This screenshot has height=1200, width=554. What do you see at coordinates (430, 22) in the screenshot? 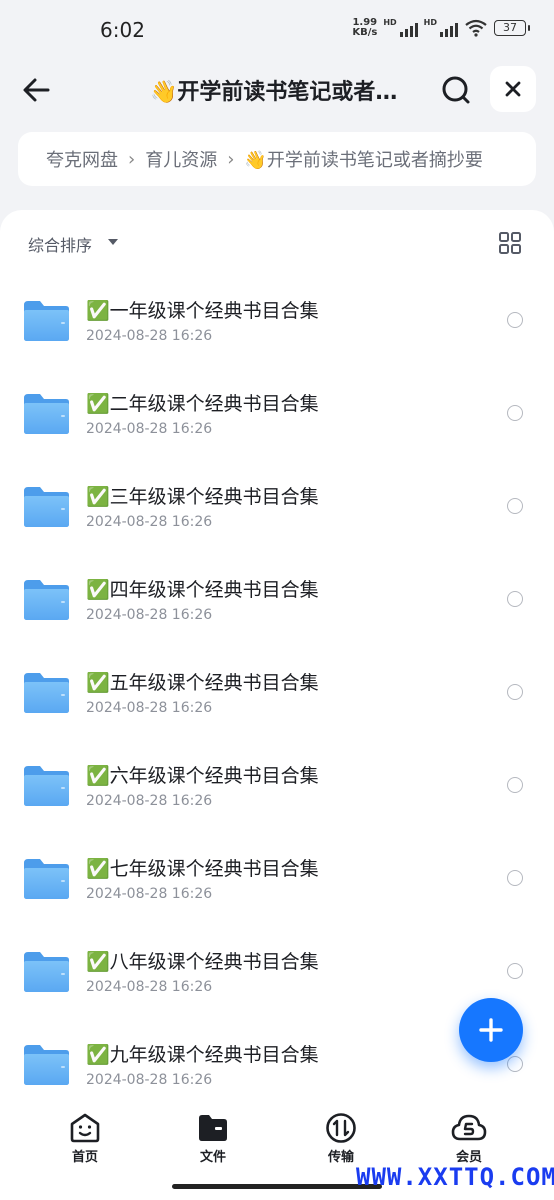
I see `hd-badge-2: HD` at bounding box center [430, 22].